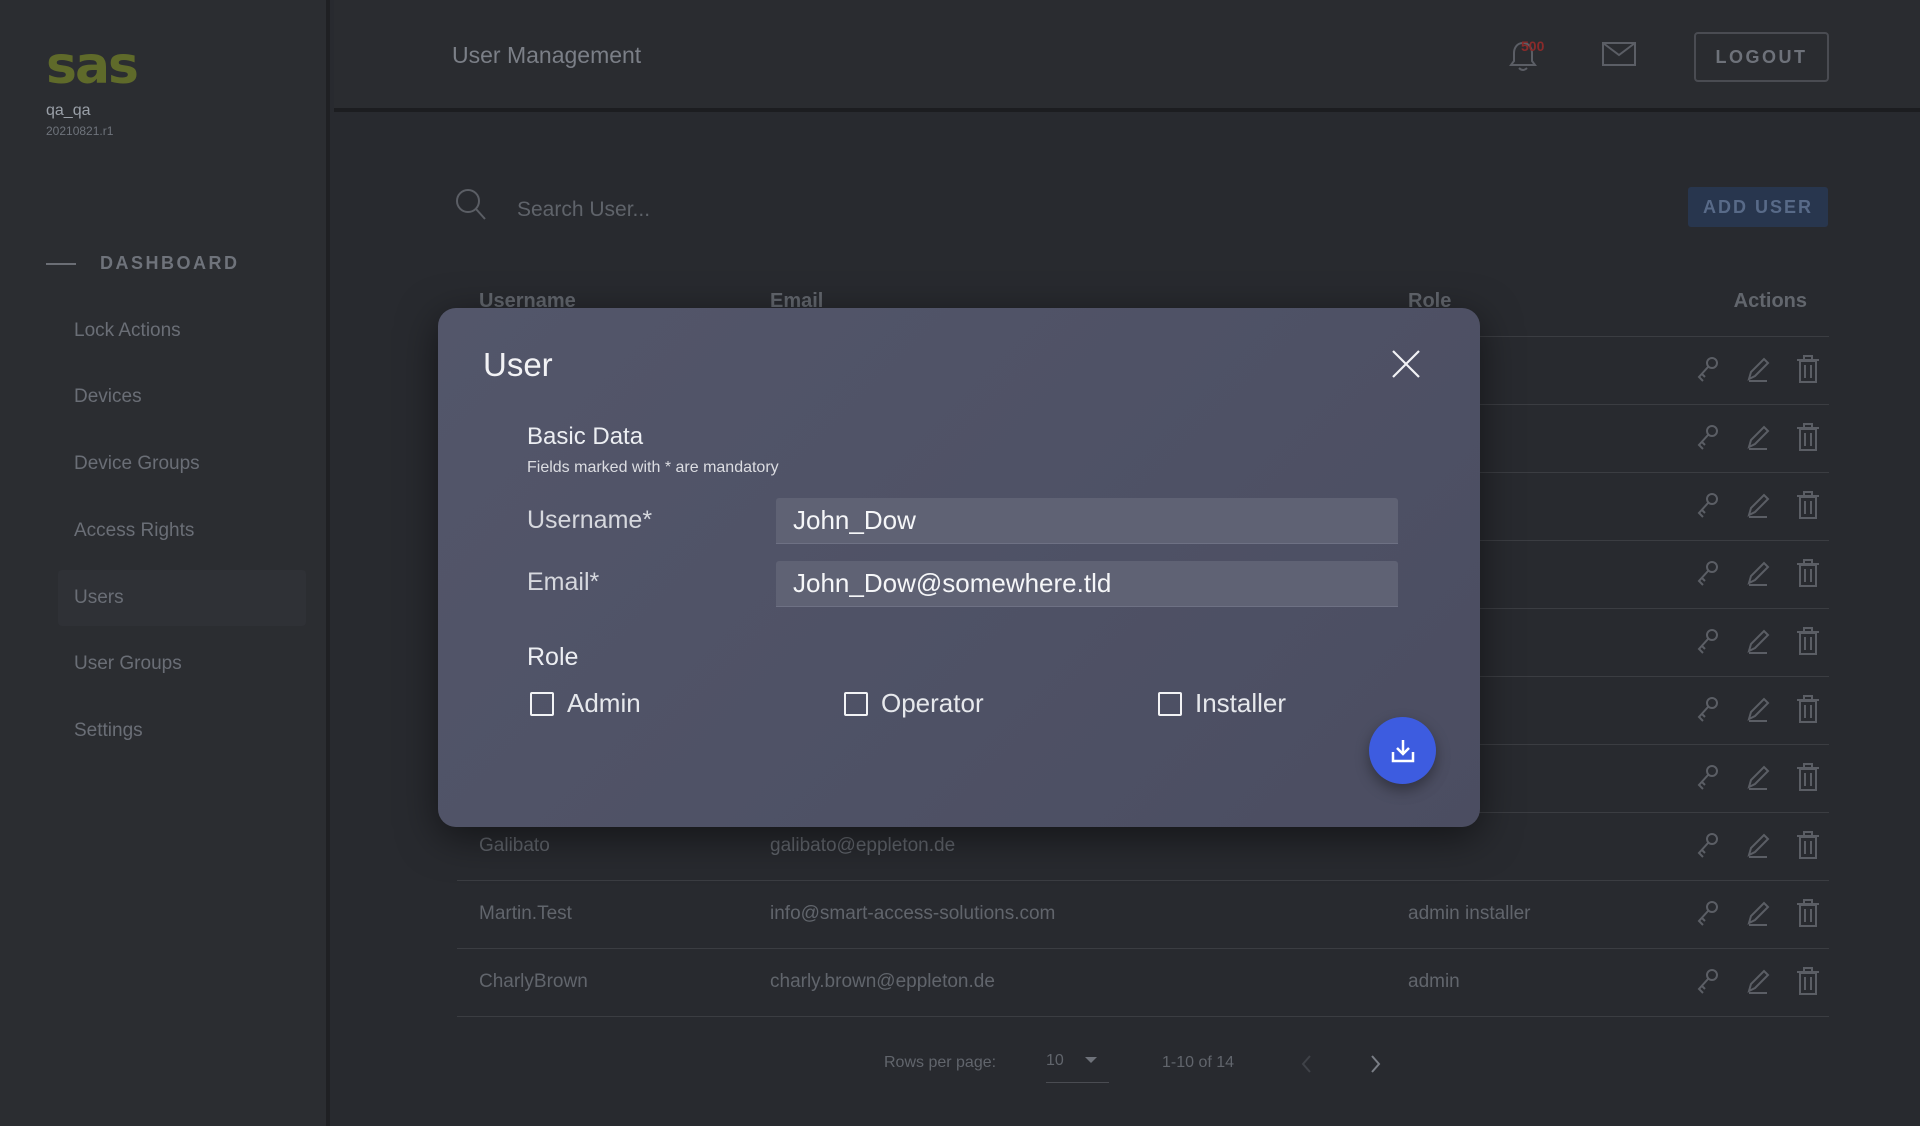 Image resolution: width=1920 pixels, height=1126 pixels. What do you see at coordinates (1055, 1060) in the screenshot?
I see `rows-per-page-value: 10` at bounding box center [1055, 1060].